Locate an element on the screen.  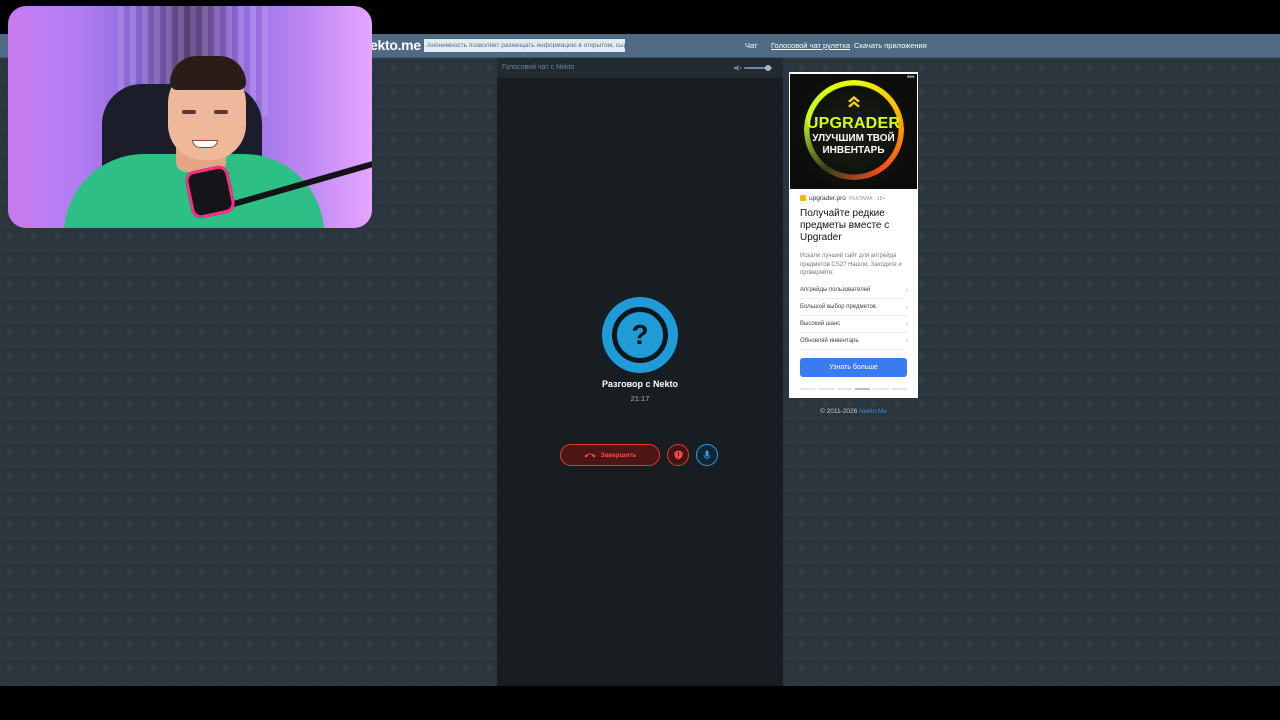
ad-feature-label: Большой выбор предметов is located at coordinates (838, 307).